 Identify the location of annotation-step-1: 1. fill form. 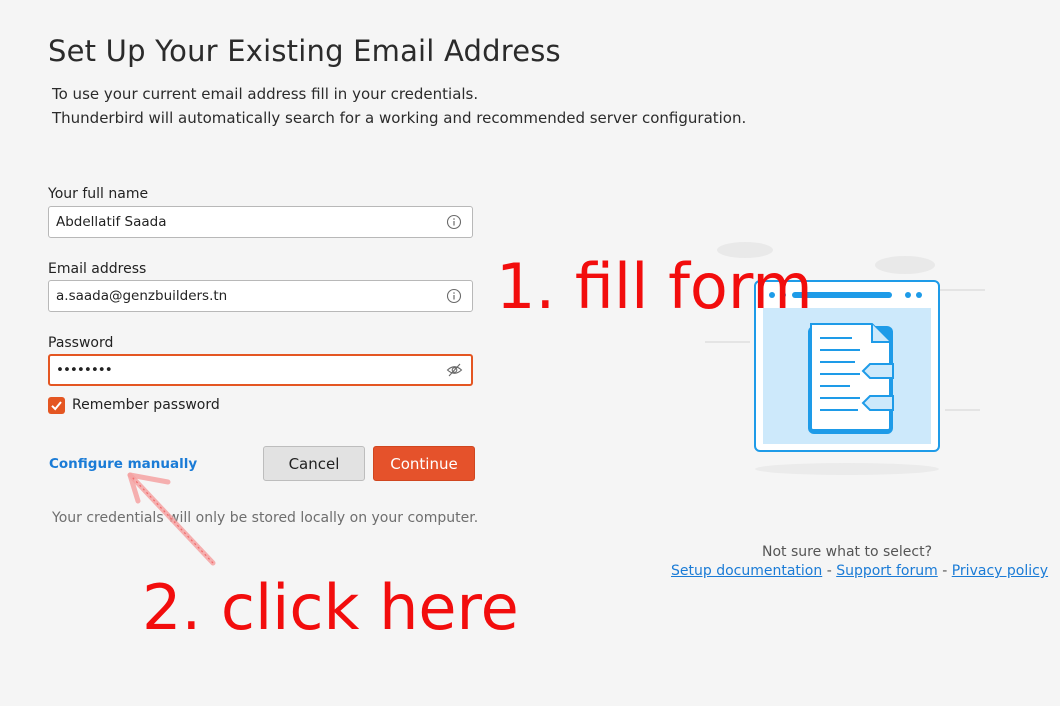
(654, 286).